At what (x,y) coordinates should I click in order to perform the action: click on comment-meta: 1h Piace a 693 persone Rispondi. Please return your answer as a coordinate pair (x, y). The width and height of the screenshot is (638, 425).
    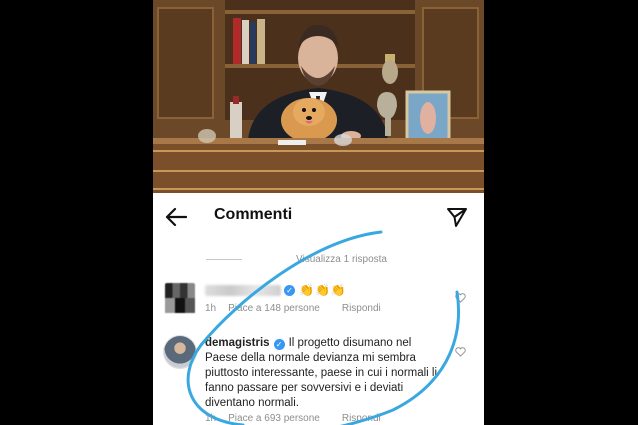
    Looking at the image, I should click on (299, 418).